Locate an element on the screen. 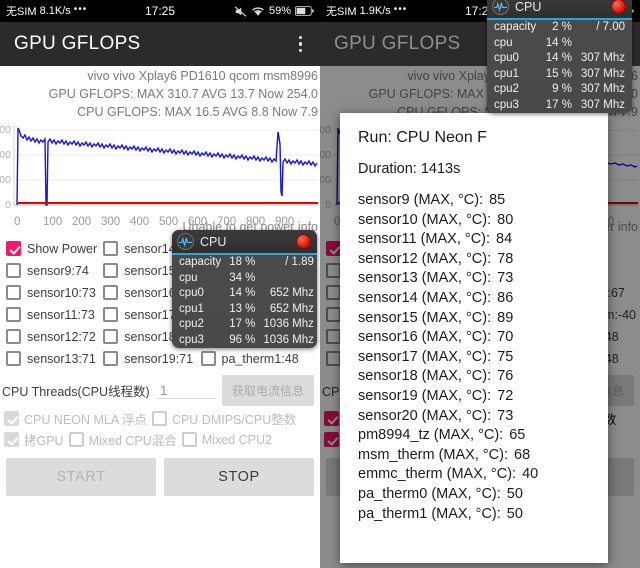  cpu-row-freq: 1036 Mhz is located at coordinates (288, 339).